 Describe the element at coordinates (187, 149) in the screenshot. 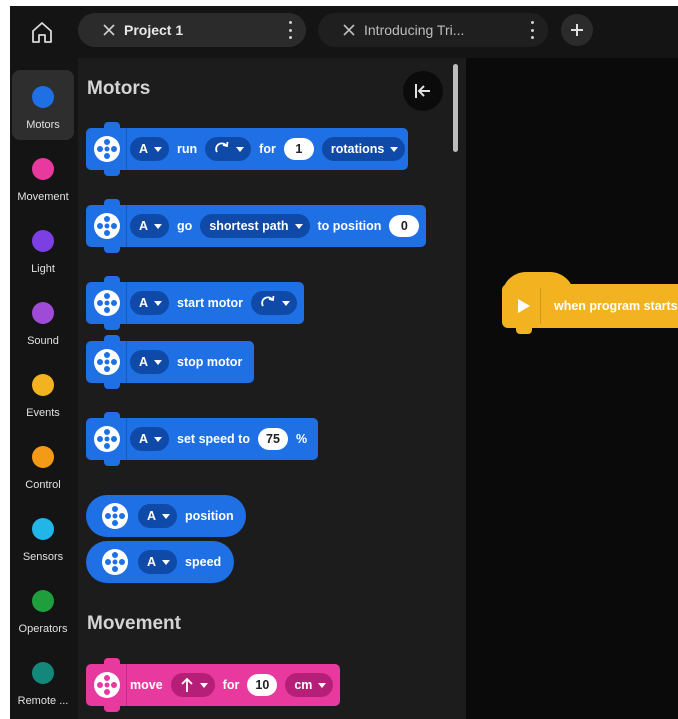

I see `block-text: run` at that location.